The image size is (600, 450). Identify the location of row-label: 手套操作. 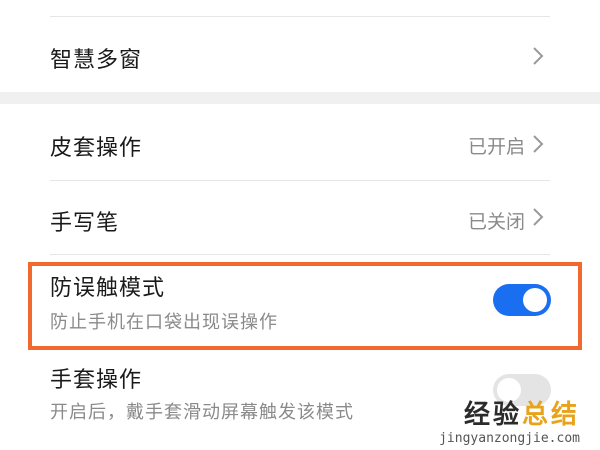
(96, 380).